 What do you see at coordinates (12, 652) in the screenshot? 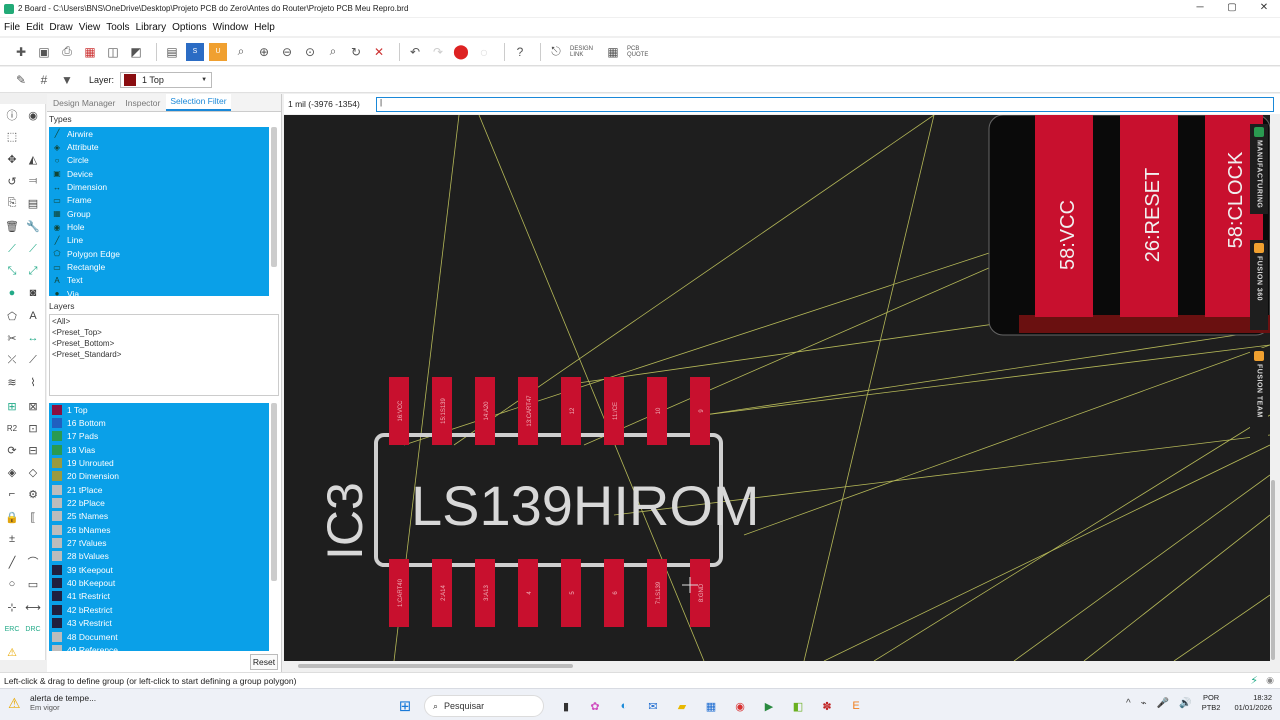
I see `warning-icon: ⚠` at bounding box center [12, 652].